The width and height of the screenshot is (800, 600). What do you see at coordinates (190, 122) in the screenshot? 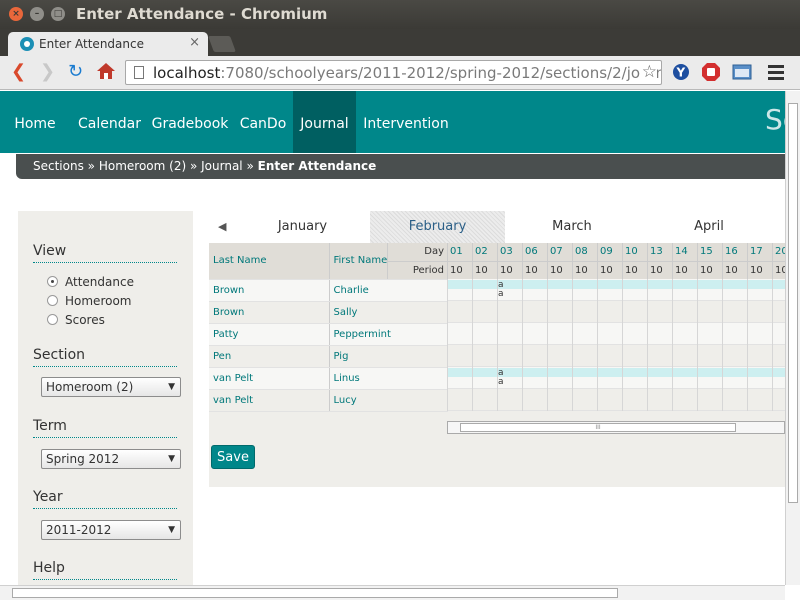
I see `nav-gradebook: Gradebook` at bounding box center [190, 122].